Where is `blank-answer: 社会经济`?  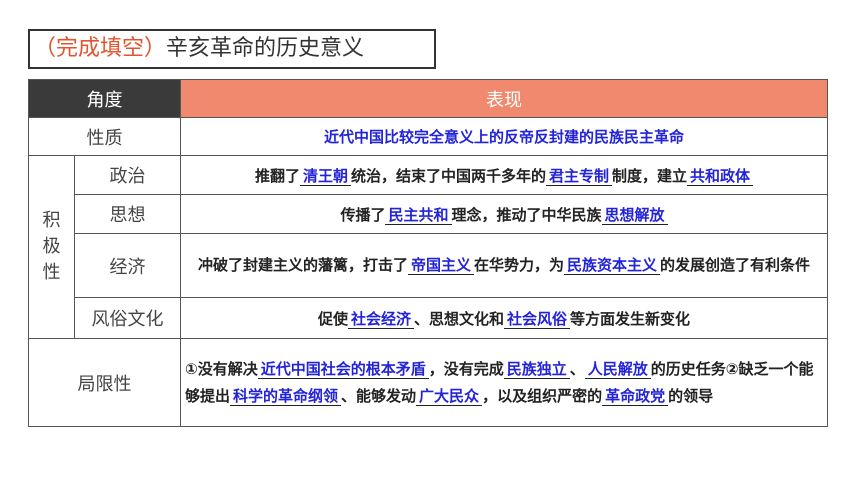 blank-answer: 社会经济 is located at coordinates (380, 319).